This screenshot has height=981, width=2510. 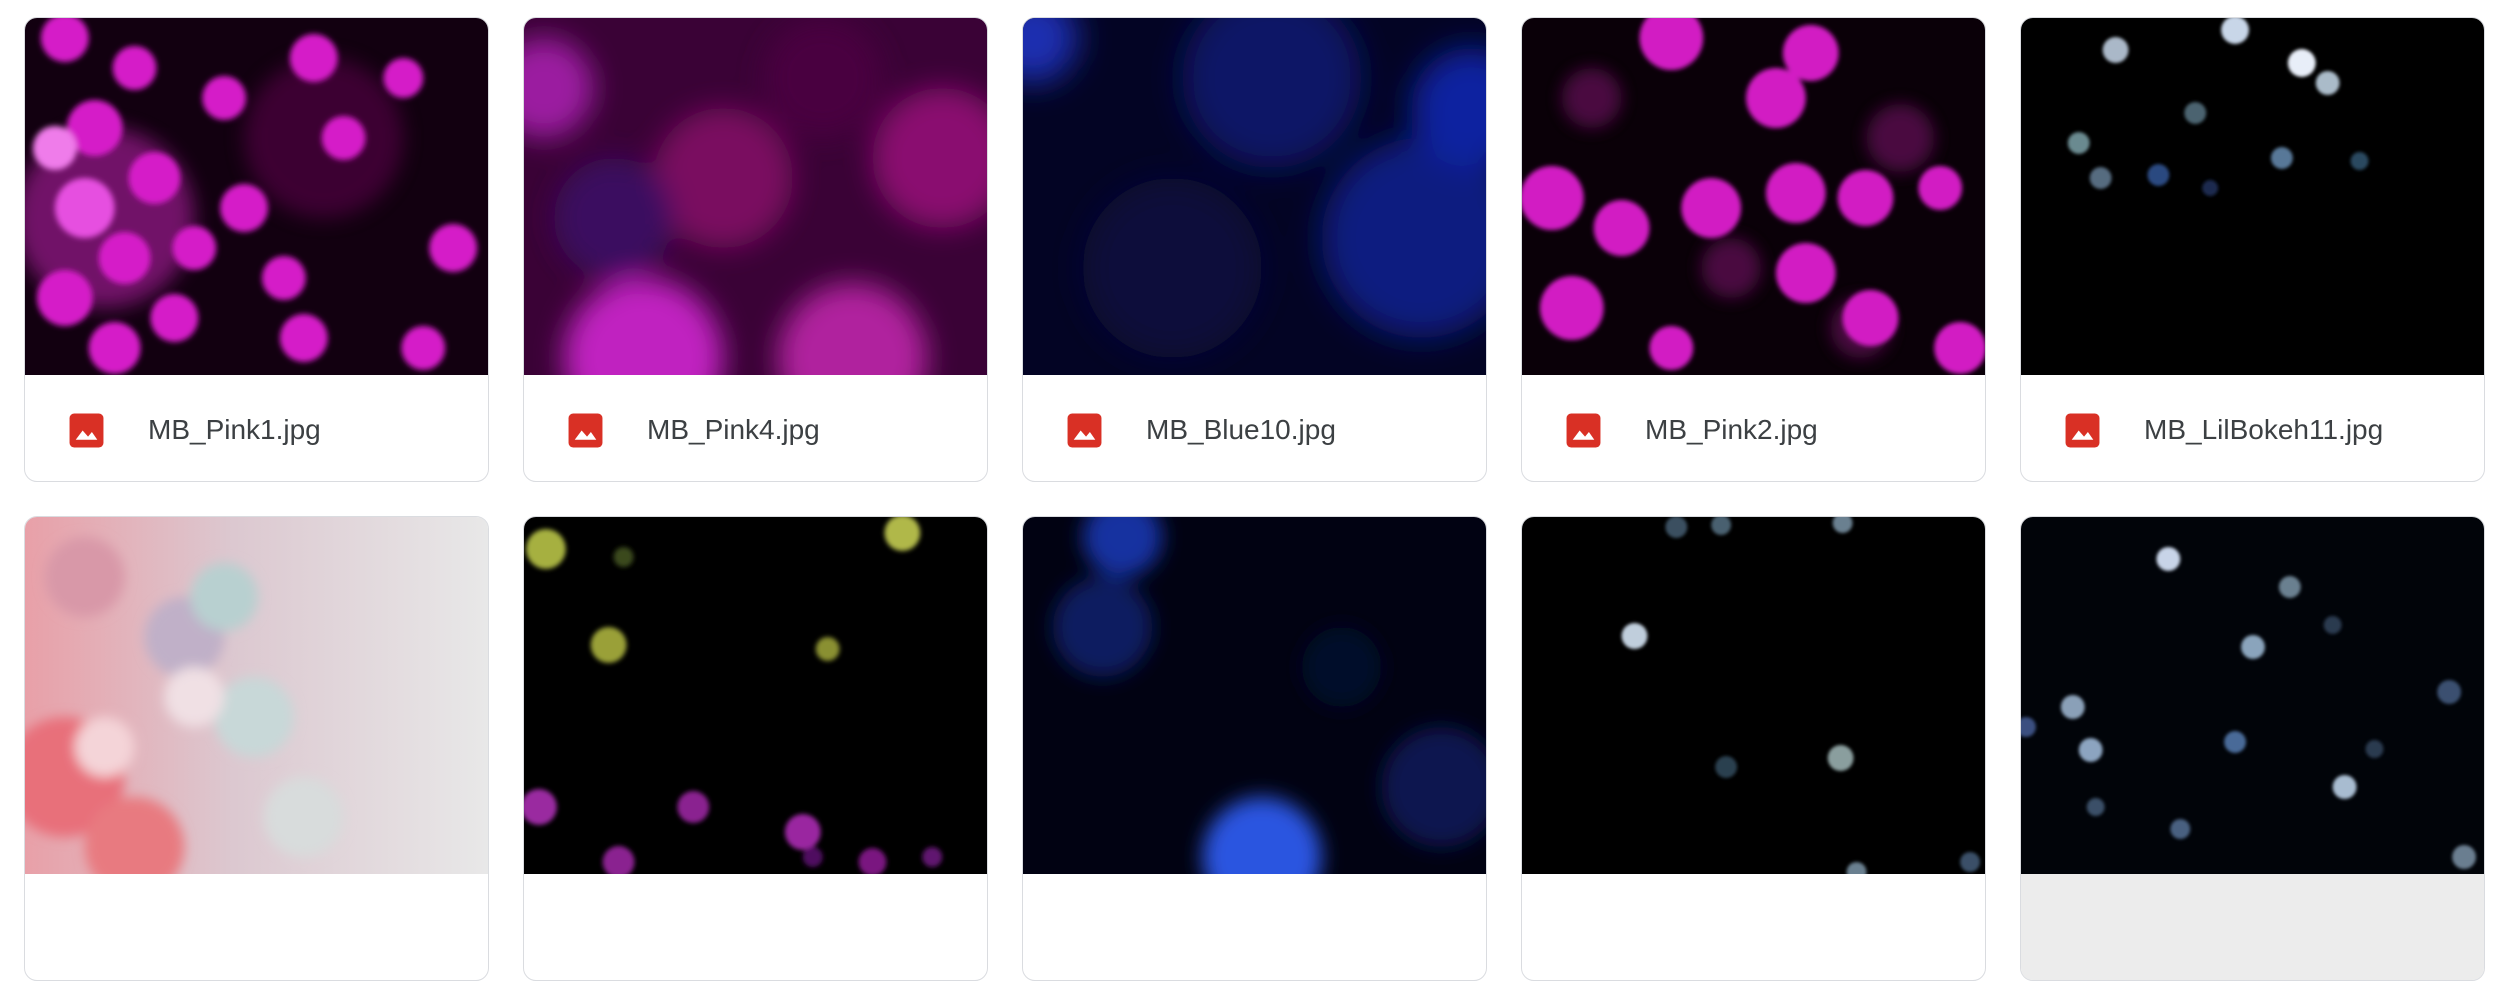 I want to click on file-name: MB_LilBokeh11.jpg, so click(x=2264, y=429).